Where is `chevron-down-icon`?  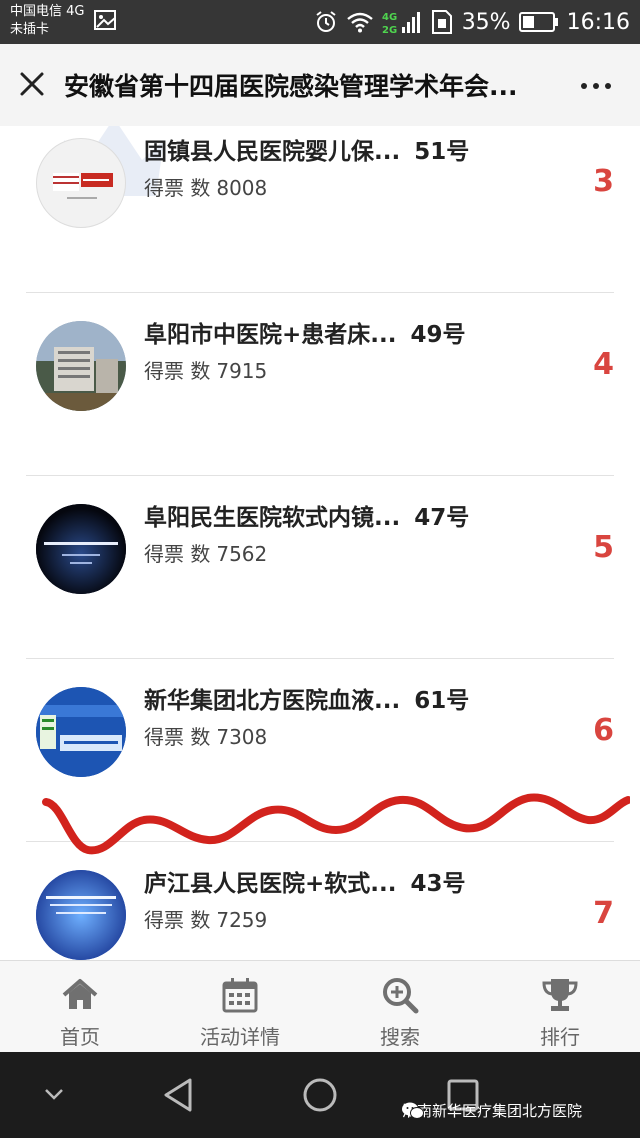 chevron-down-icon is located at coordinates (54, 1094).